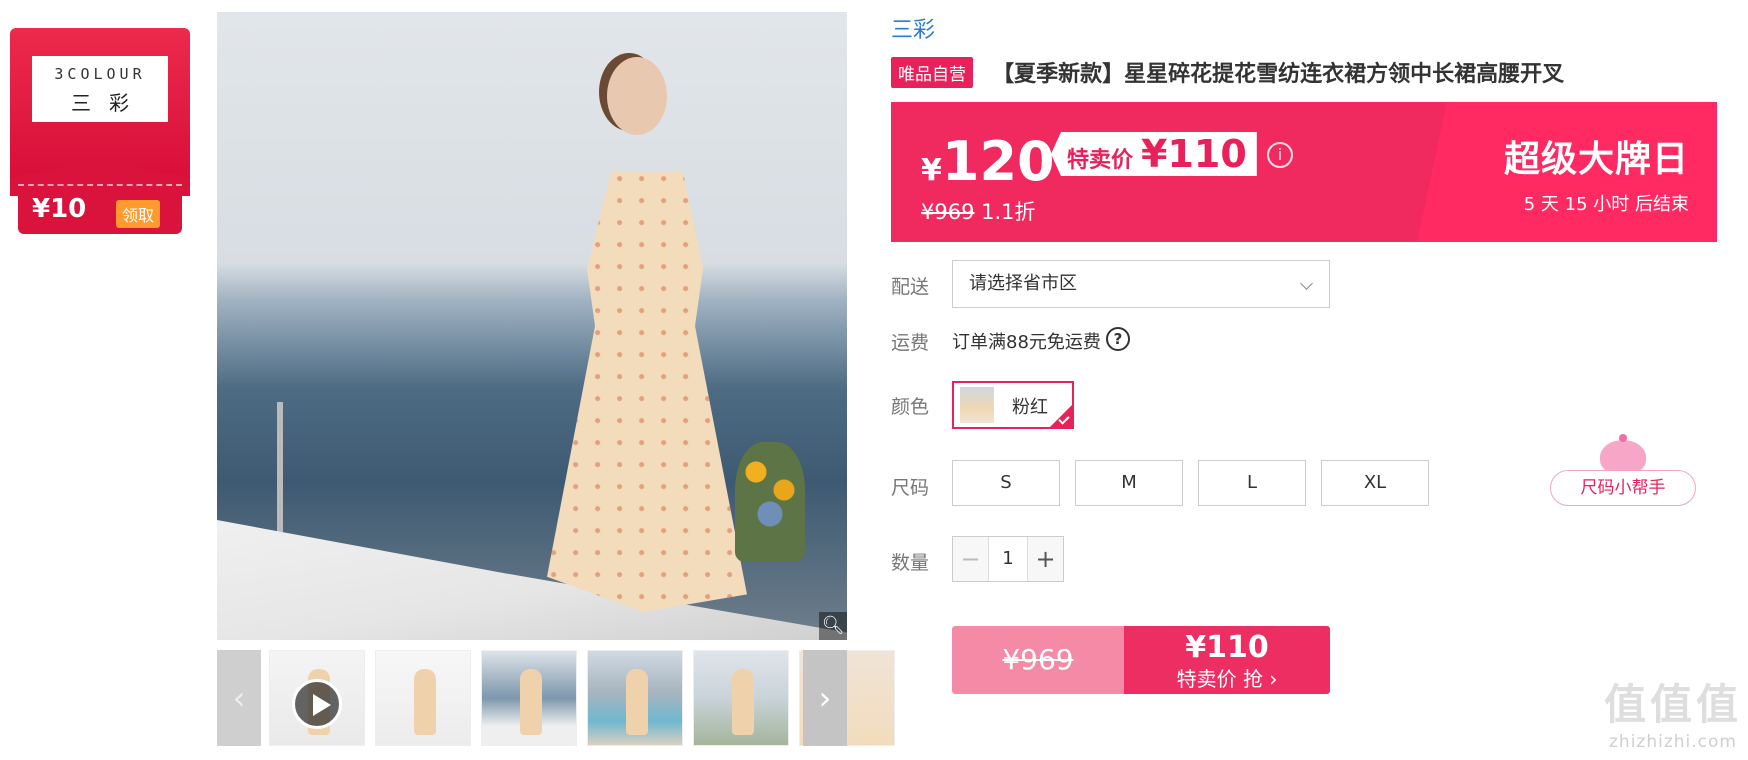 The height and width of the screenshot is (760, 1748). I want to click on discount-label: 1.1折, so click(1008, 212).